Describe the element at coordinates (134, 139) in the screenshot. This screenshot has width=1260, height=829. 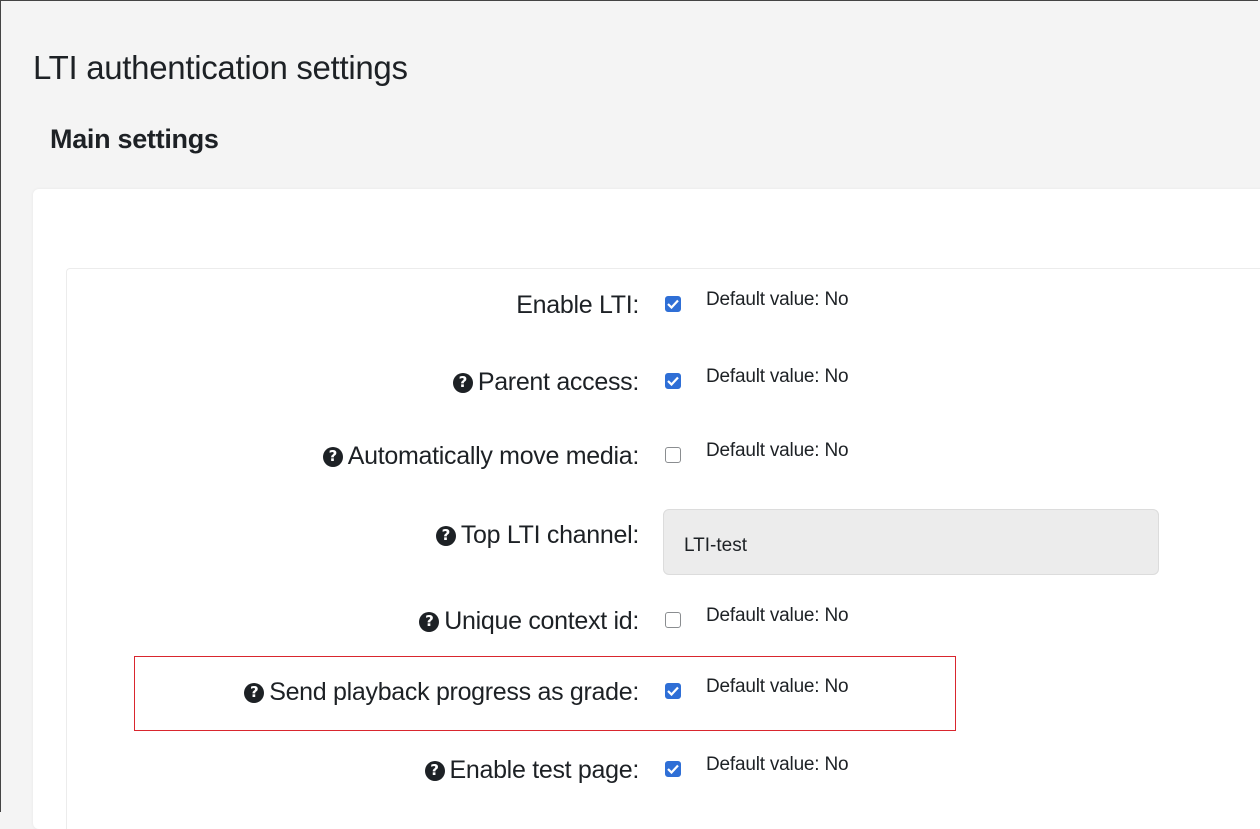
I see `section-title: Main settings` at that location.